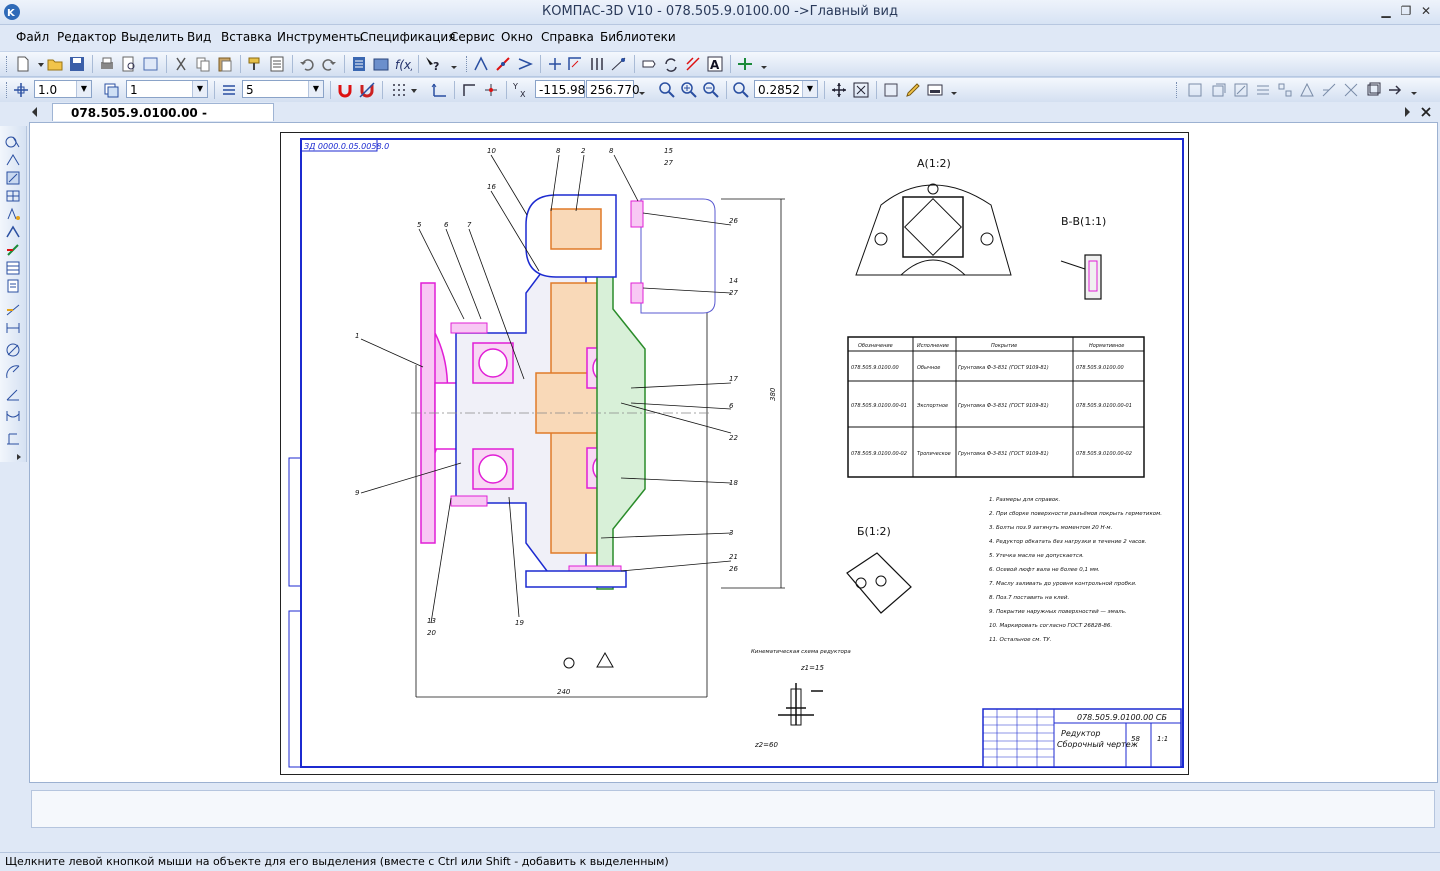 Image resolution: width=1440 pixels, height=871 pixels. Describe the element at coordinates (13, 232) in the screenshot. I see `measure-tools-icon` at that location.